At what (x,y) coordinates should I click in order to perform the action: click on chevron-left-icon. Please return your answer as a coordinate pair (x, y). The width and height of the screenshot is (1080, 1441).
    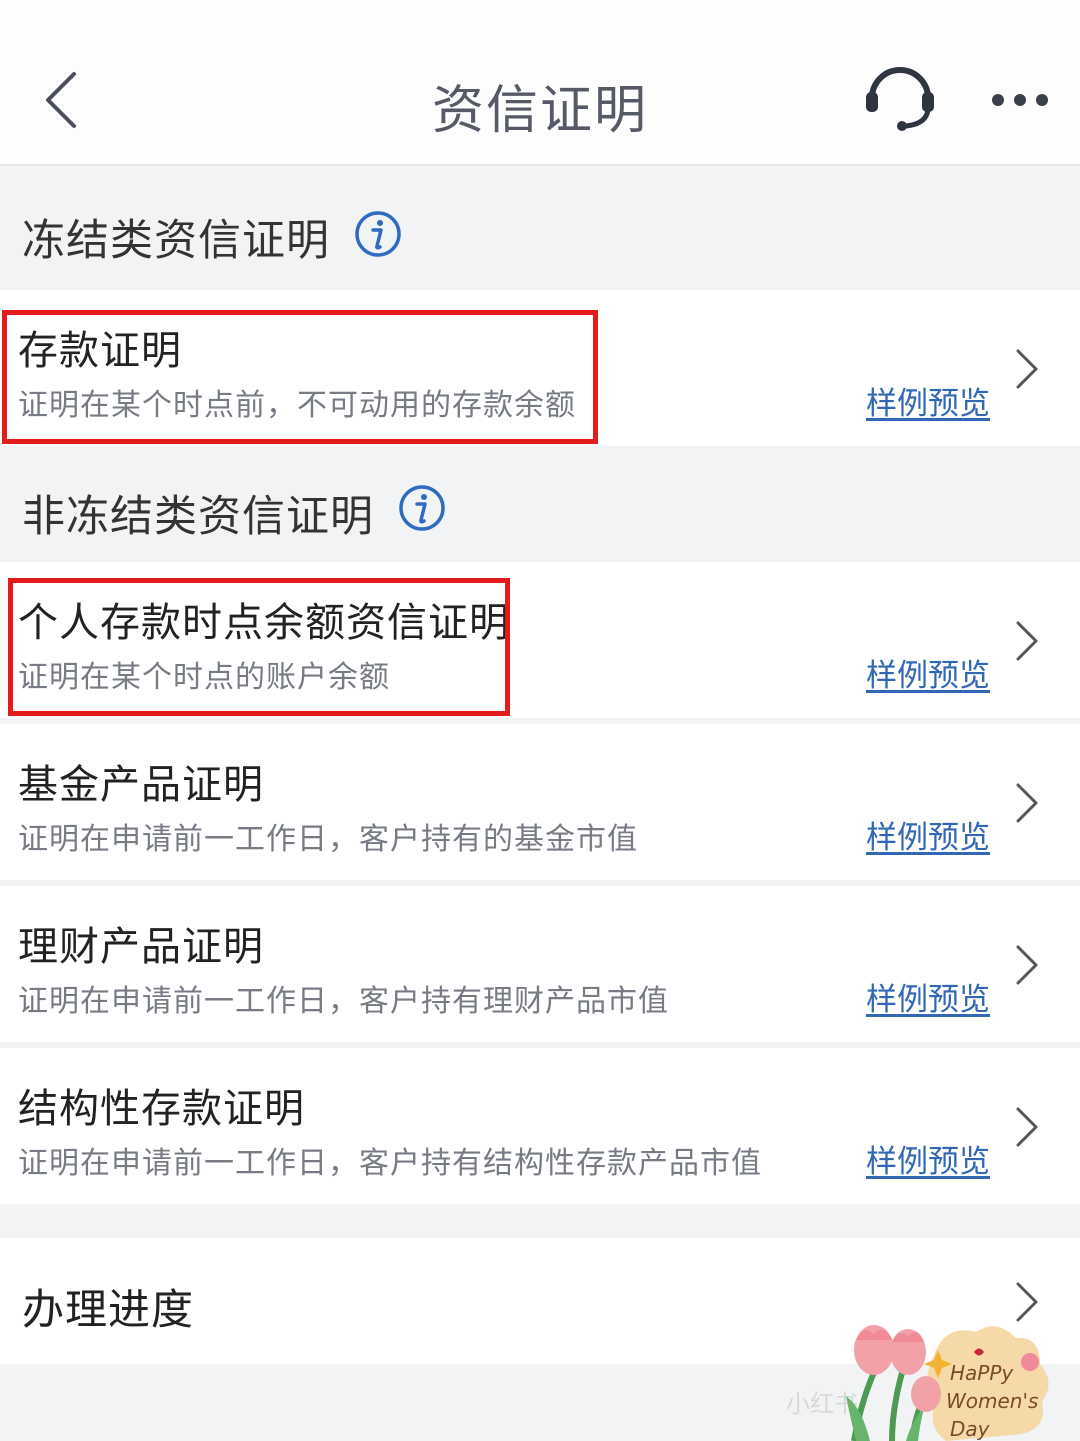
    Looking at the image, I should click on (61, 100).